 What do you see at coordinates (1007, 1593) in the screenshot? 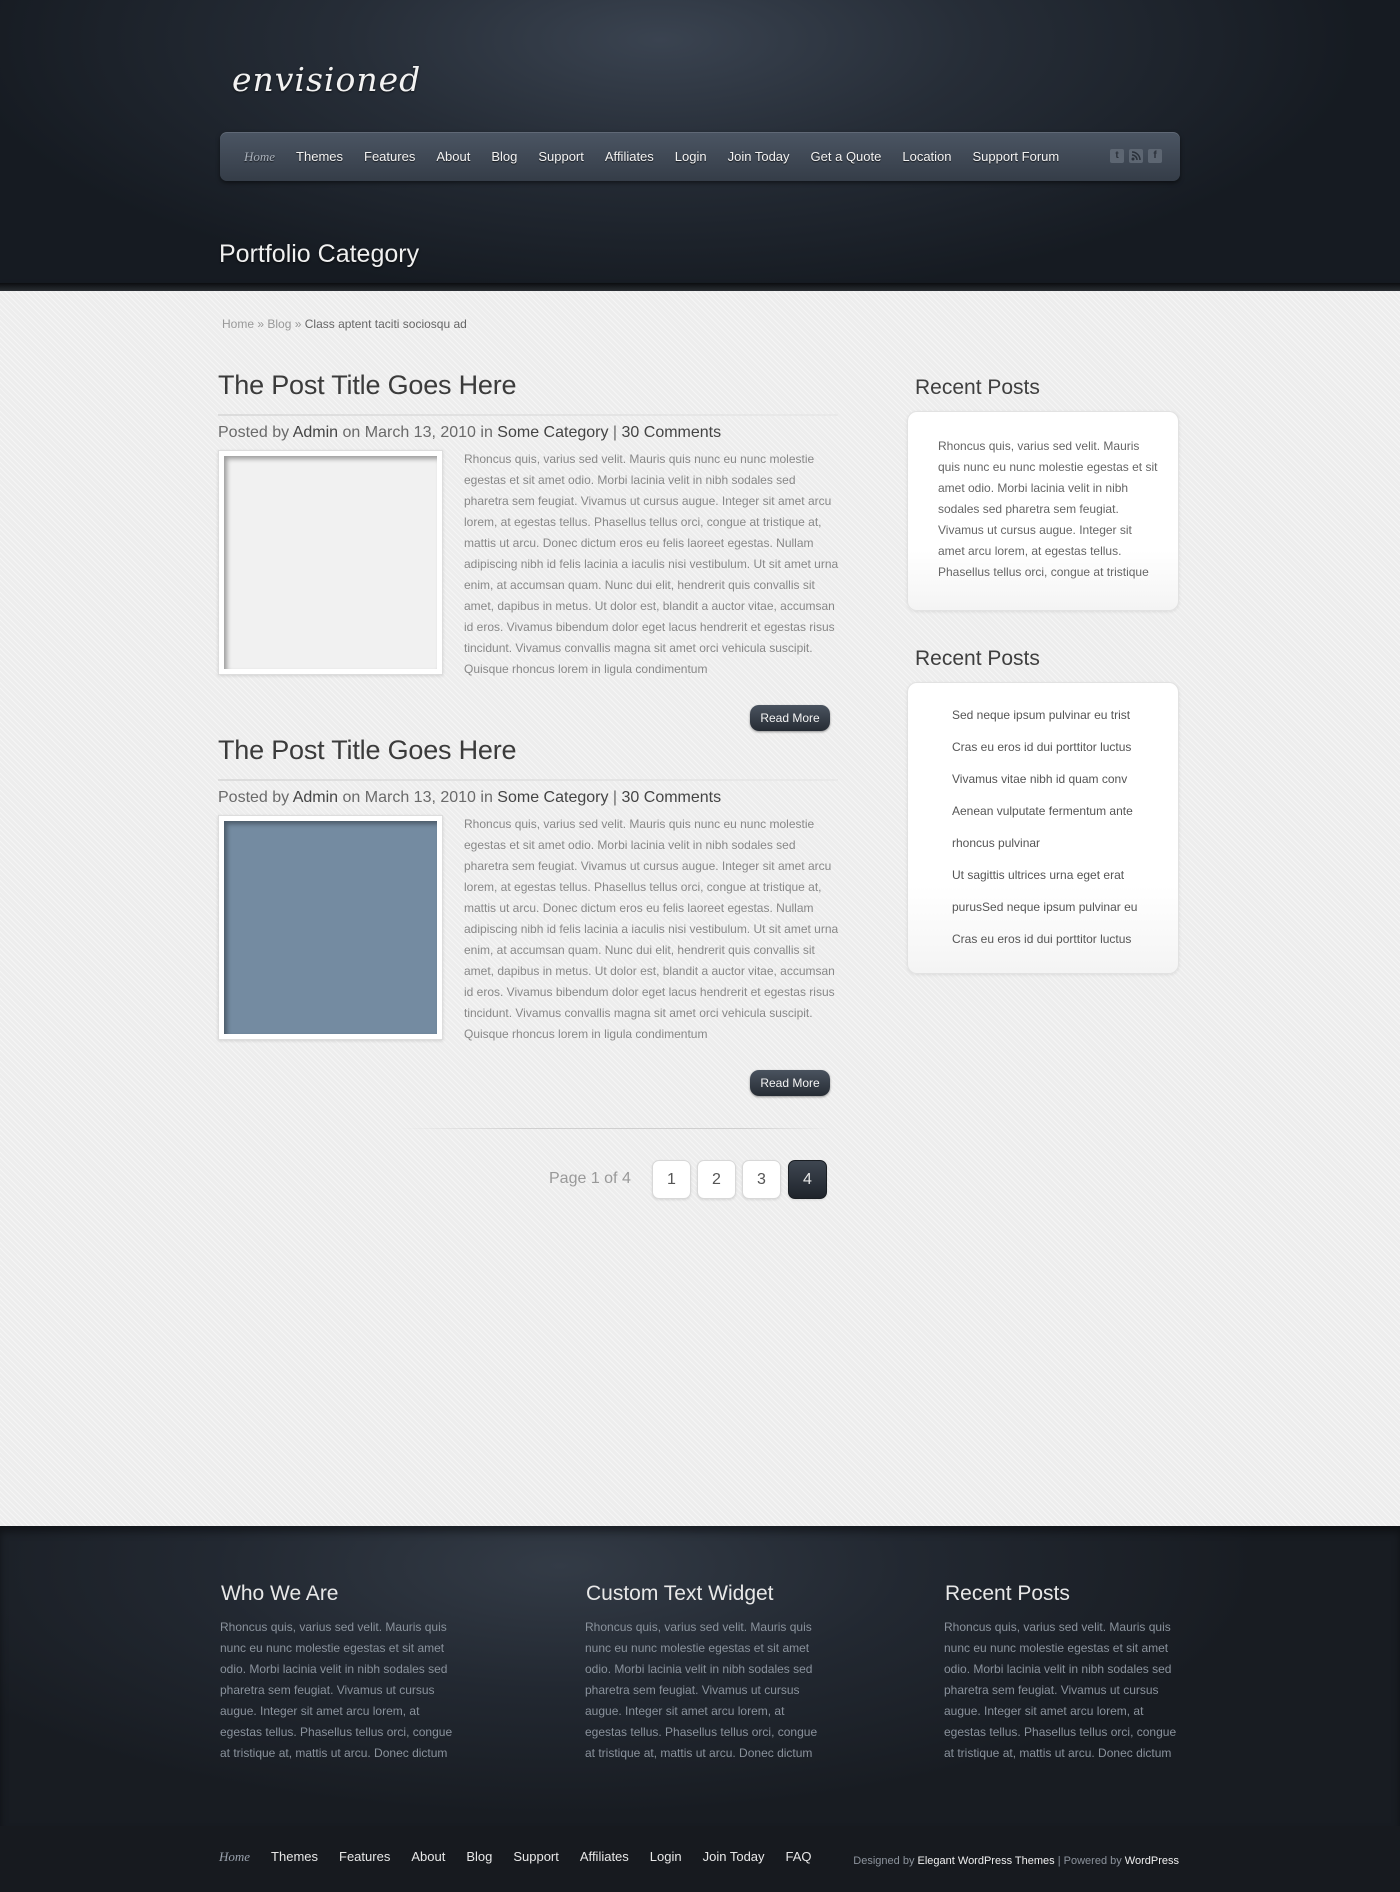
I see `footer-widget-title: Recent Posts` at bounding box center [1007, 1593].